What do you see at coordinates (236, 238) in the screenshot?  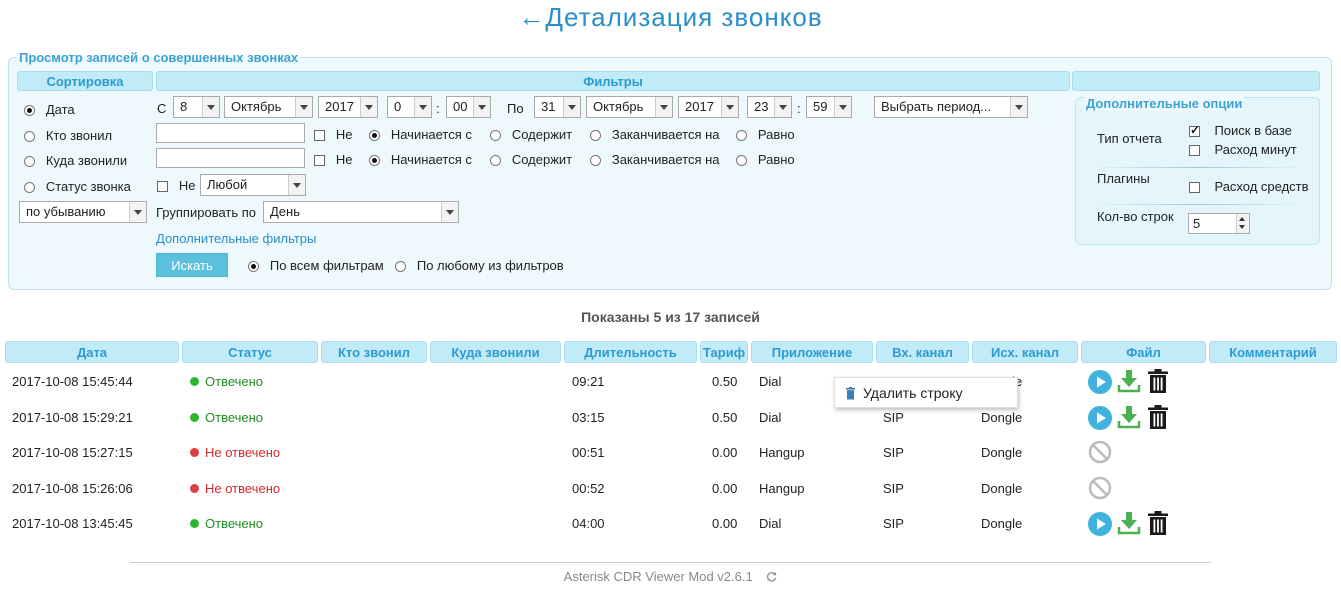 I see `more-filters-link: Дополнительные фильтры` at bounding box center [236, 238].